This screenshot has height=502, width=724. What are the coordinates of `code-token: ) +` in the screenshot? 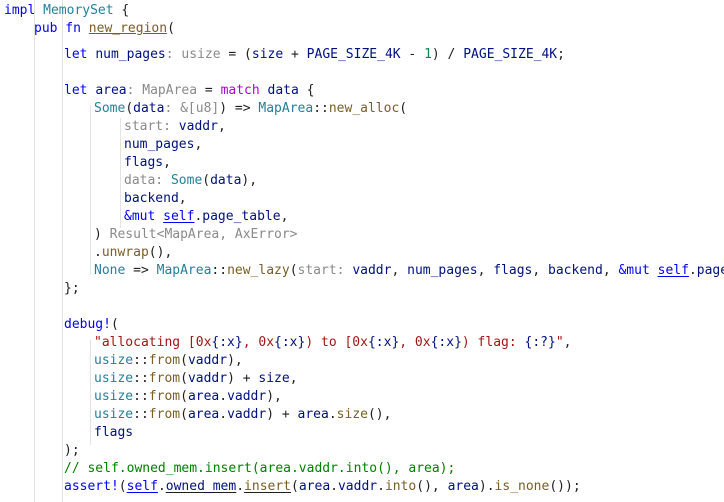 It's located at (243, 378).